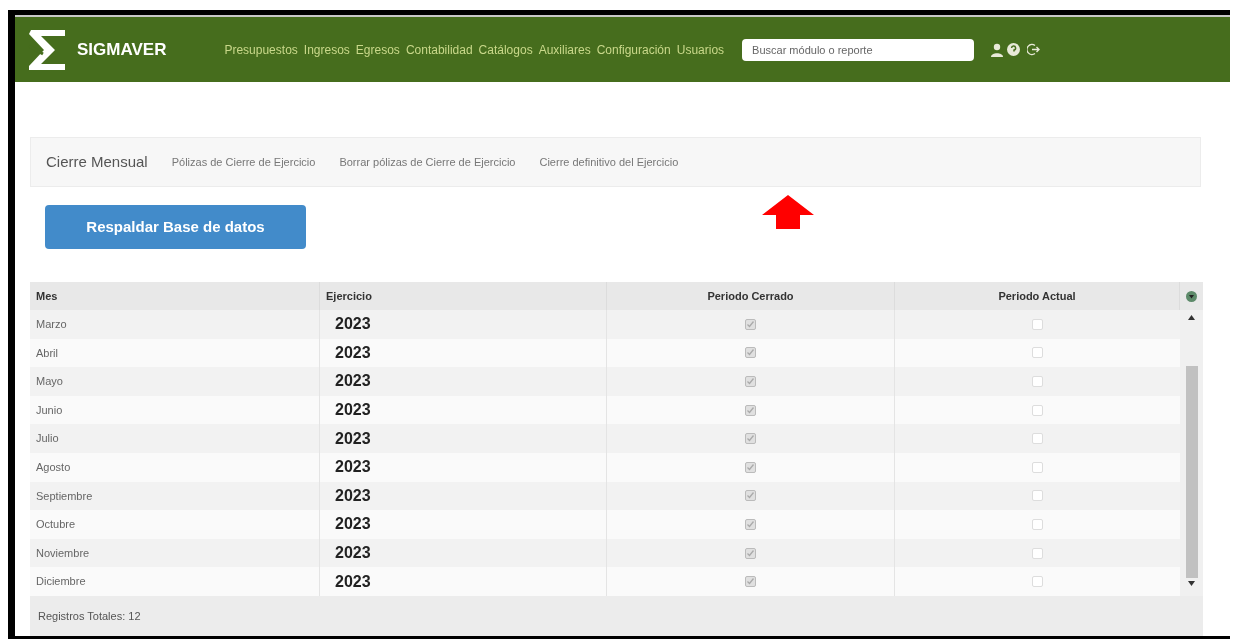 The image size is (1248, 639). I want to click on column-header: Mes, so click(47, 296).